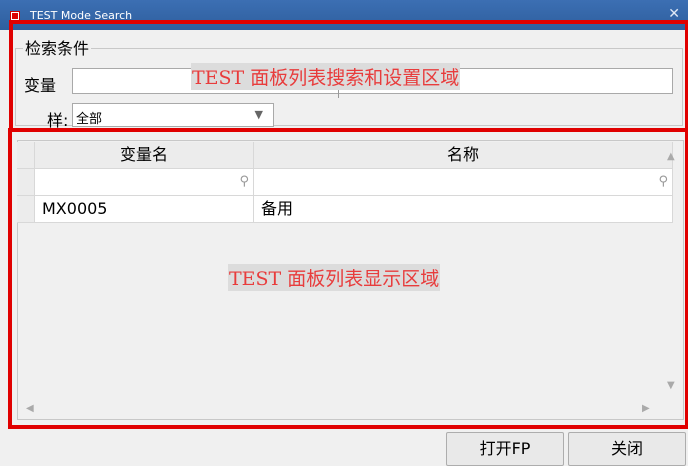 This screenshot has width=688, height=466. I want to click on row-header-corner, so click(26, 155).